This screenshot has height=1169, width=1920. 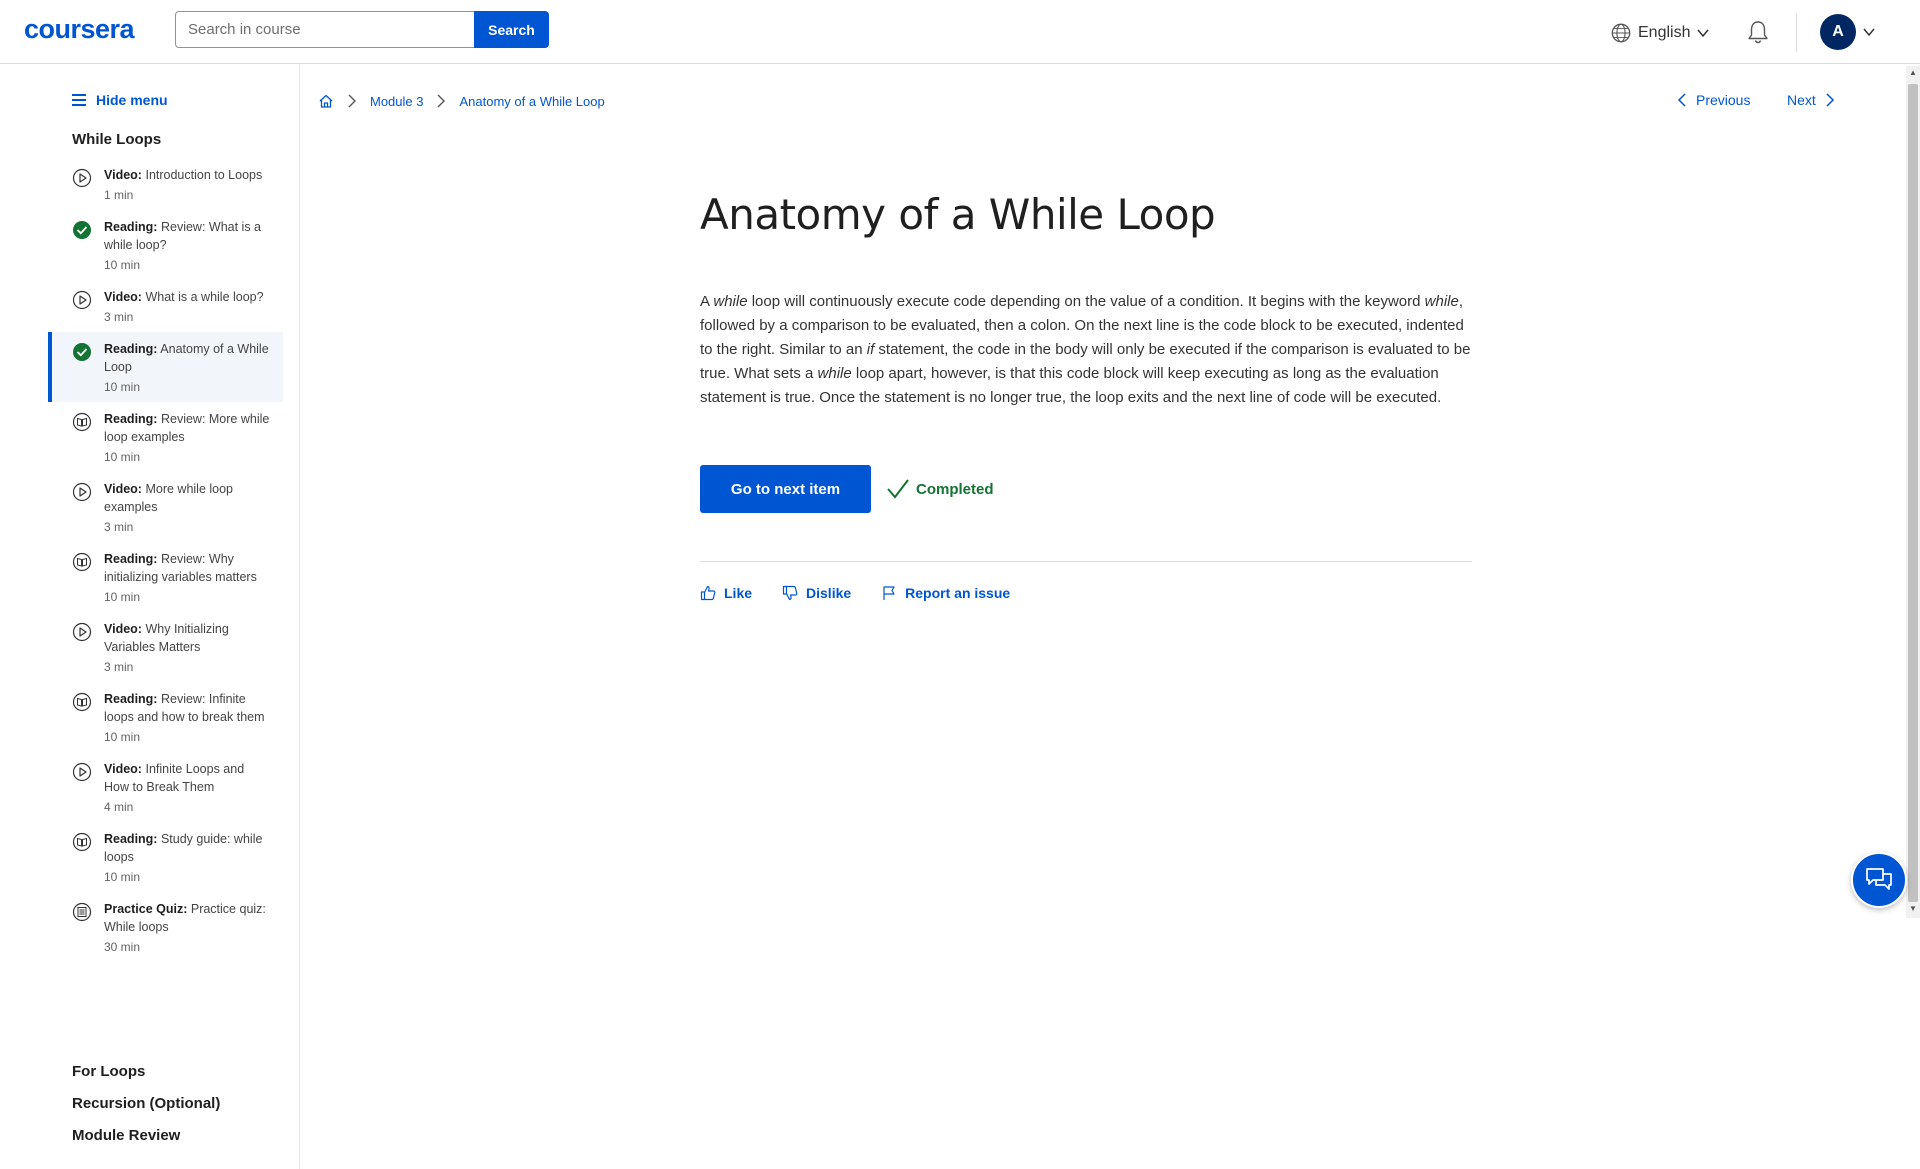 I want to click on completed-status: Completed, so click(x=940, y=489).